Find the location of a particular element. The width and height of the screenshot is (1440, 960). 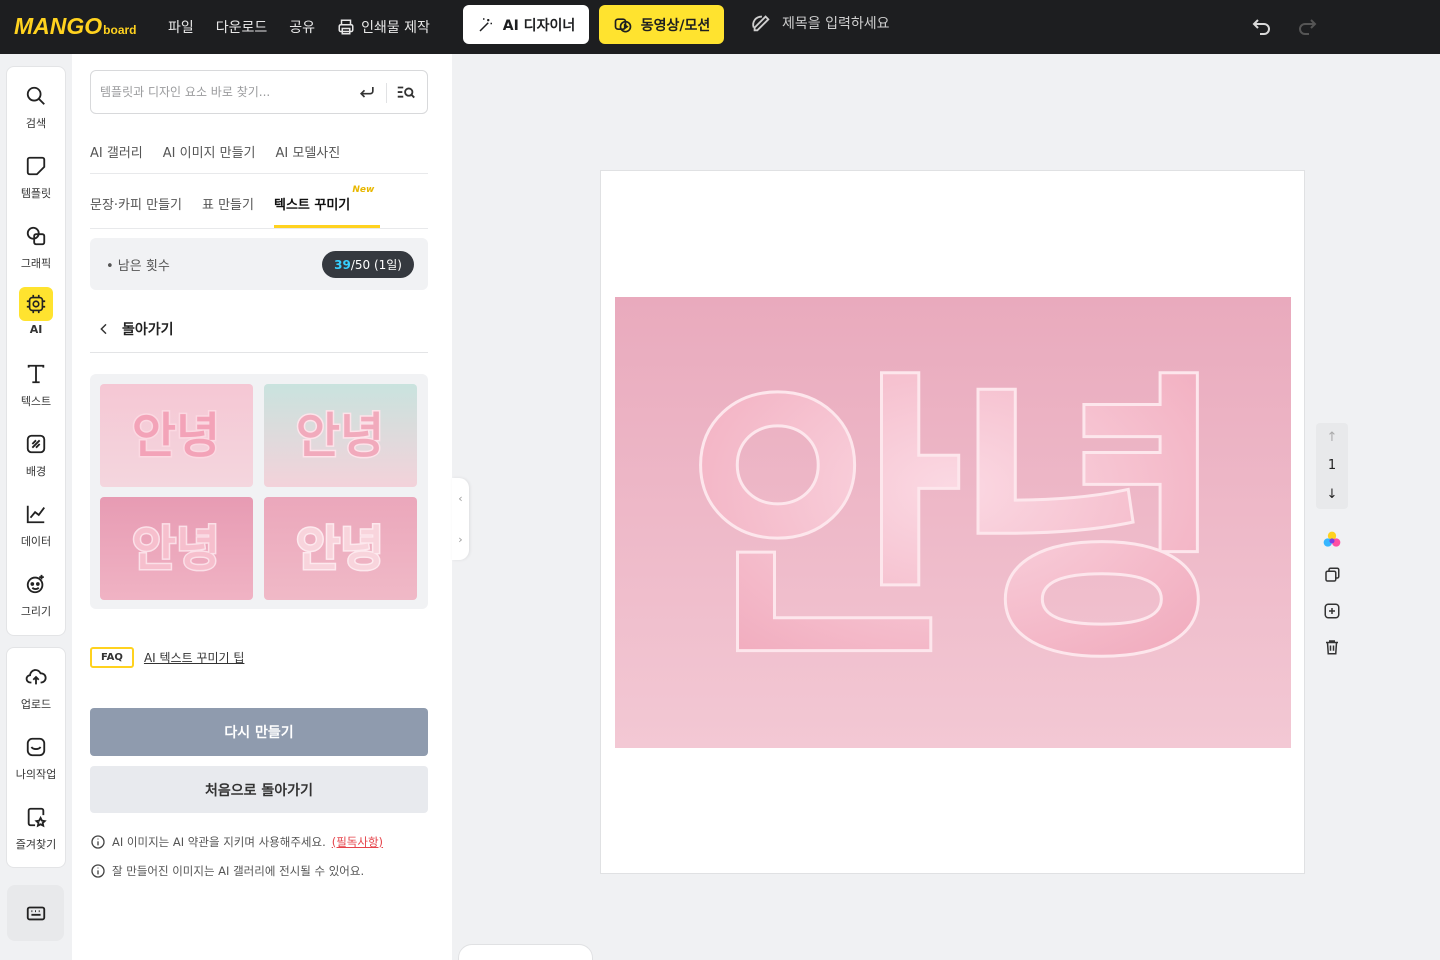

tab-text-decorate: 텍스트 꾸미기 New is located at coordinates (327, 206).